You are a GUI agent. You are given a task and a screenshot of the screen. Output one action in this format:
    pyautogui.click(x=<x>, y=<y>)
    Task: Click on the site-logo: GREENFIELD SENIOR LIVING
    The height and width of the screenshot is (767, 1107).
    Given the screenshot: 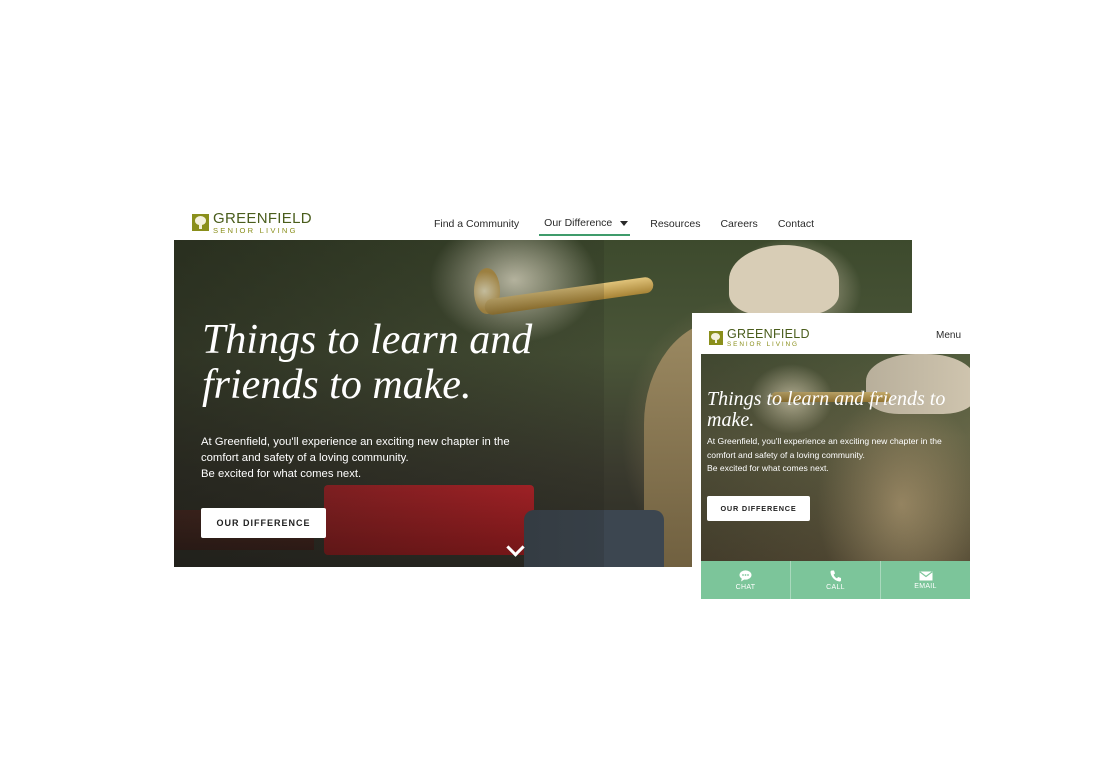 What is the action you would take?
    pyautogui.click(x=252, y=223)
    